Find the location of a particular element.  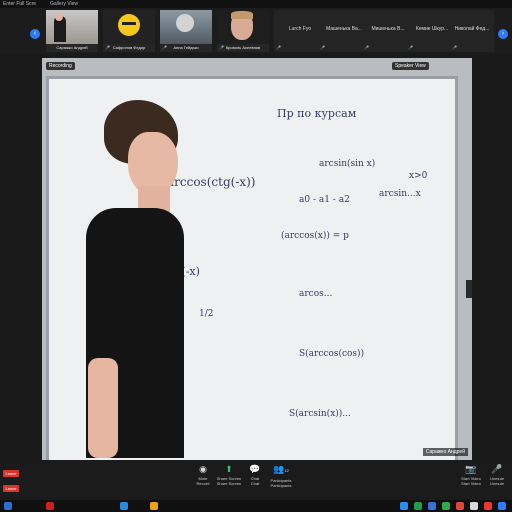

participant-tile: 🎤 Кроволь Асеевнов is located at coordinates (243, 31).